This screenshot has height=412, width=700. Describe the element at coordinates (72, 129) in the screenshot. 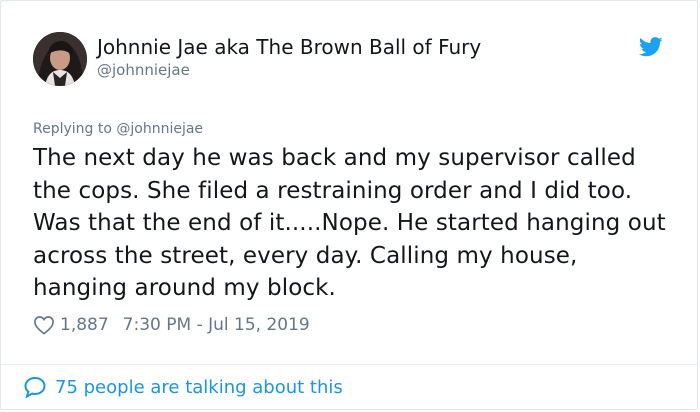

I see `replying-to-prefix: Replying to` at that location.